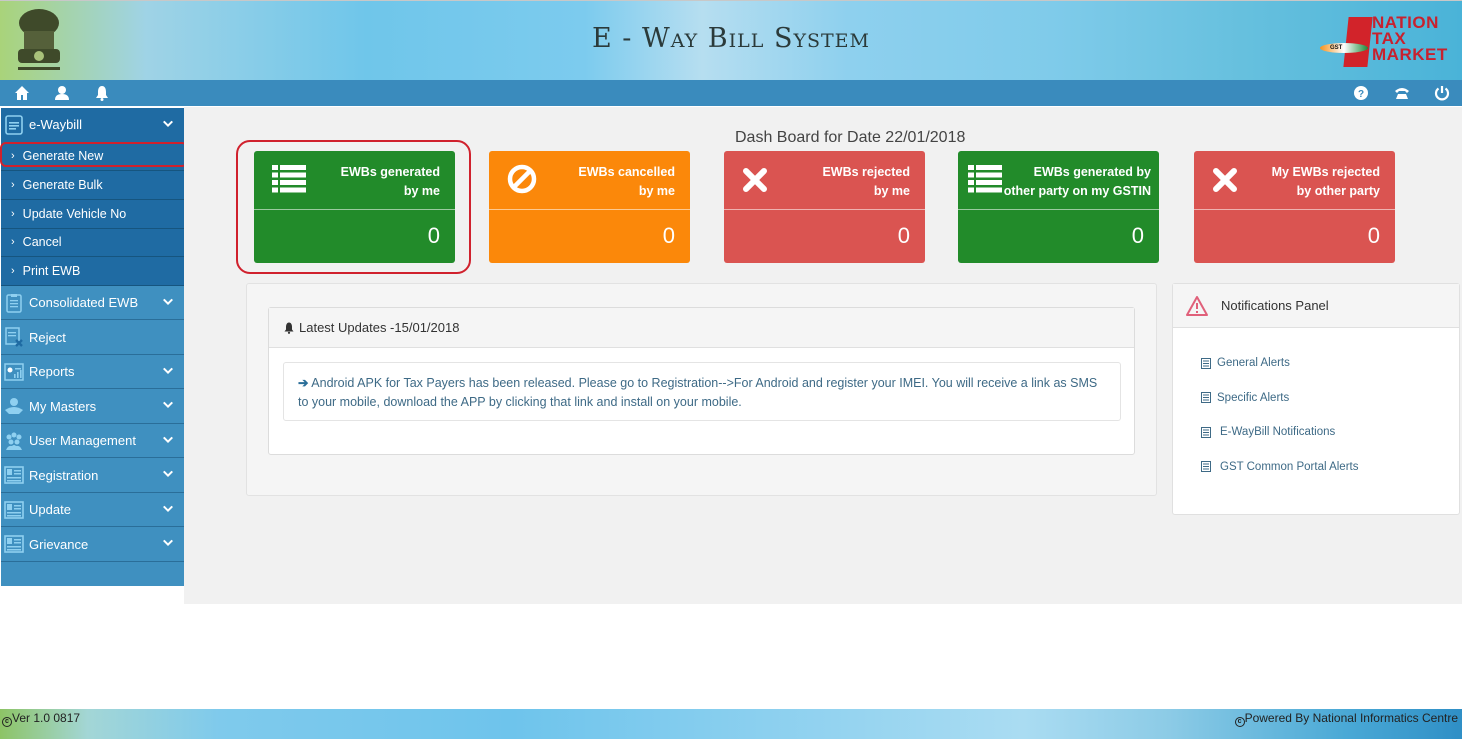 This screenshot has height=739, width=1462. I want to click on sidebar-item-reports: Reports, so click(92, 372).